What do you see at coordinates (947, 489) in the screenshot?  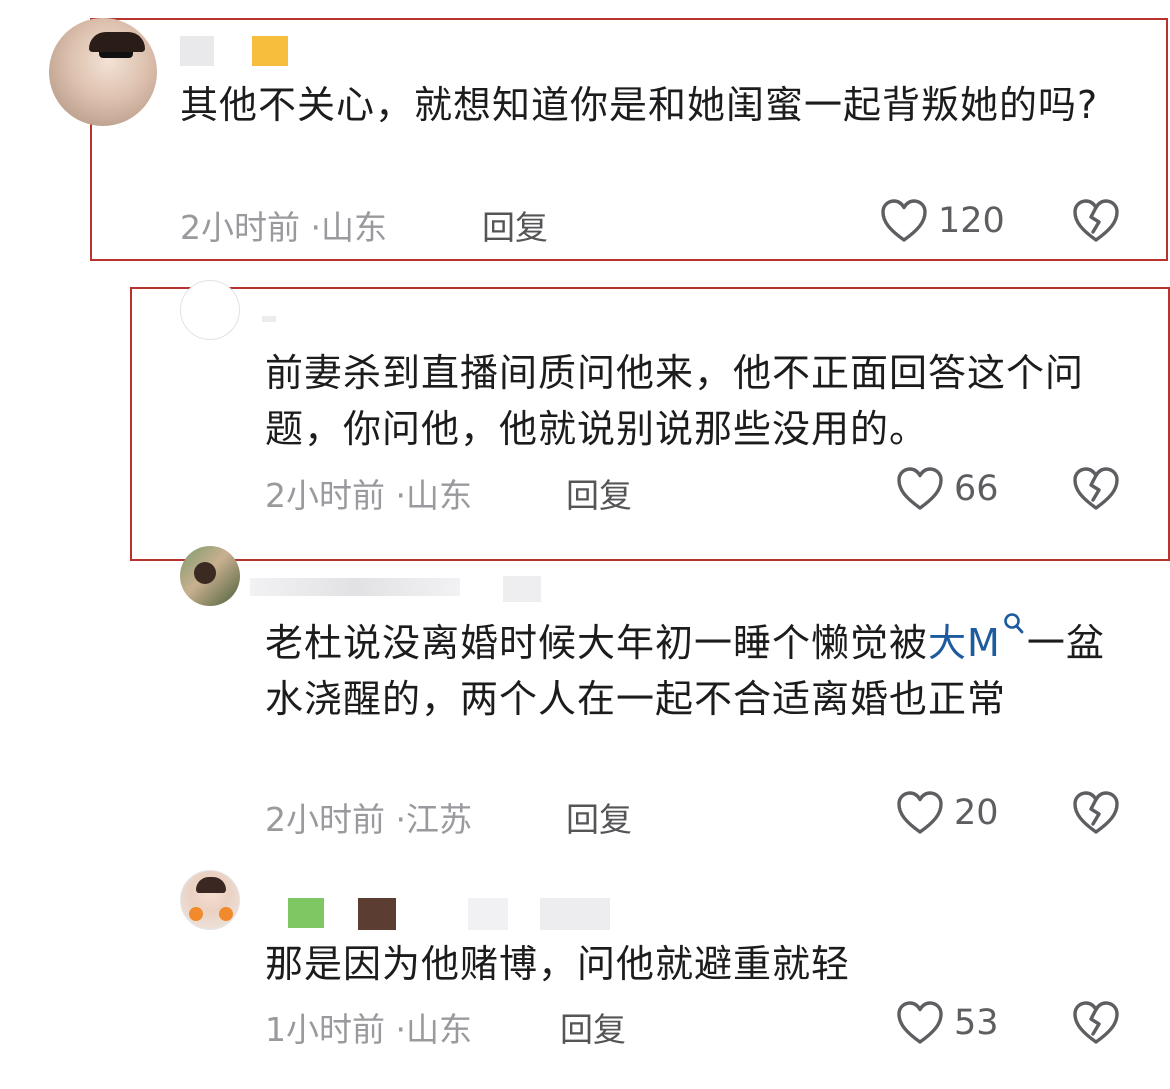 I see `like-button: 66` at bounding box center [947, 489].